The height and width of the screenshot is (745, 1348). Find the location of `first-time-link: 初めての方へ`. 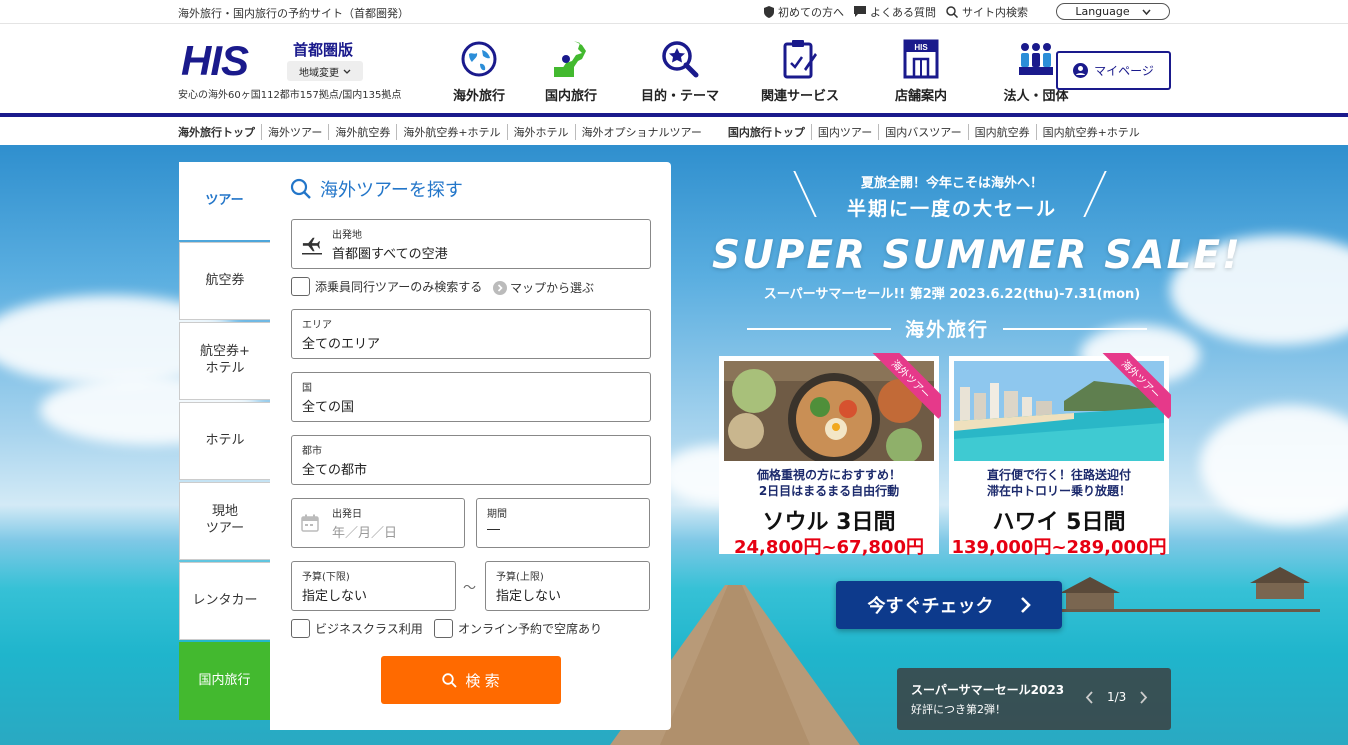

first-time-link: 初めての方へ is located at coordinates (804, 12).